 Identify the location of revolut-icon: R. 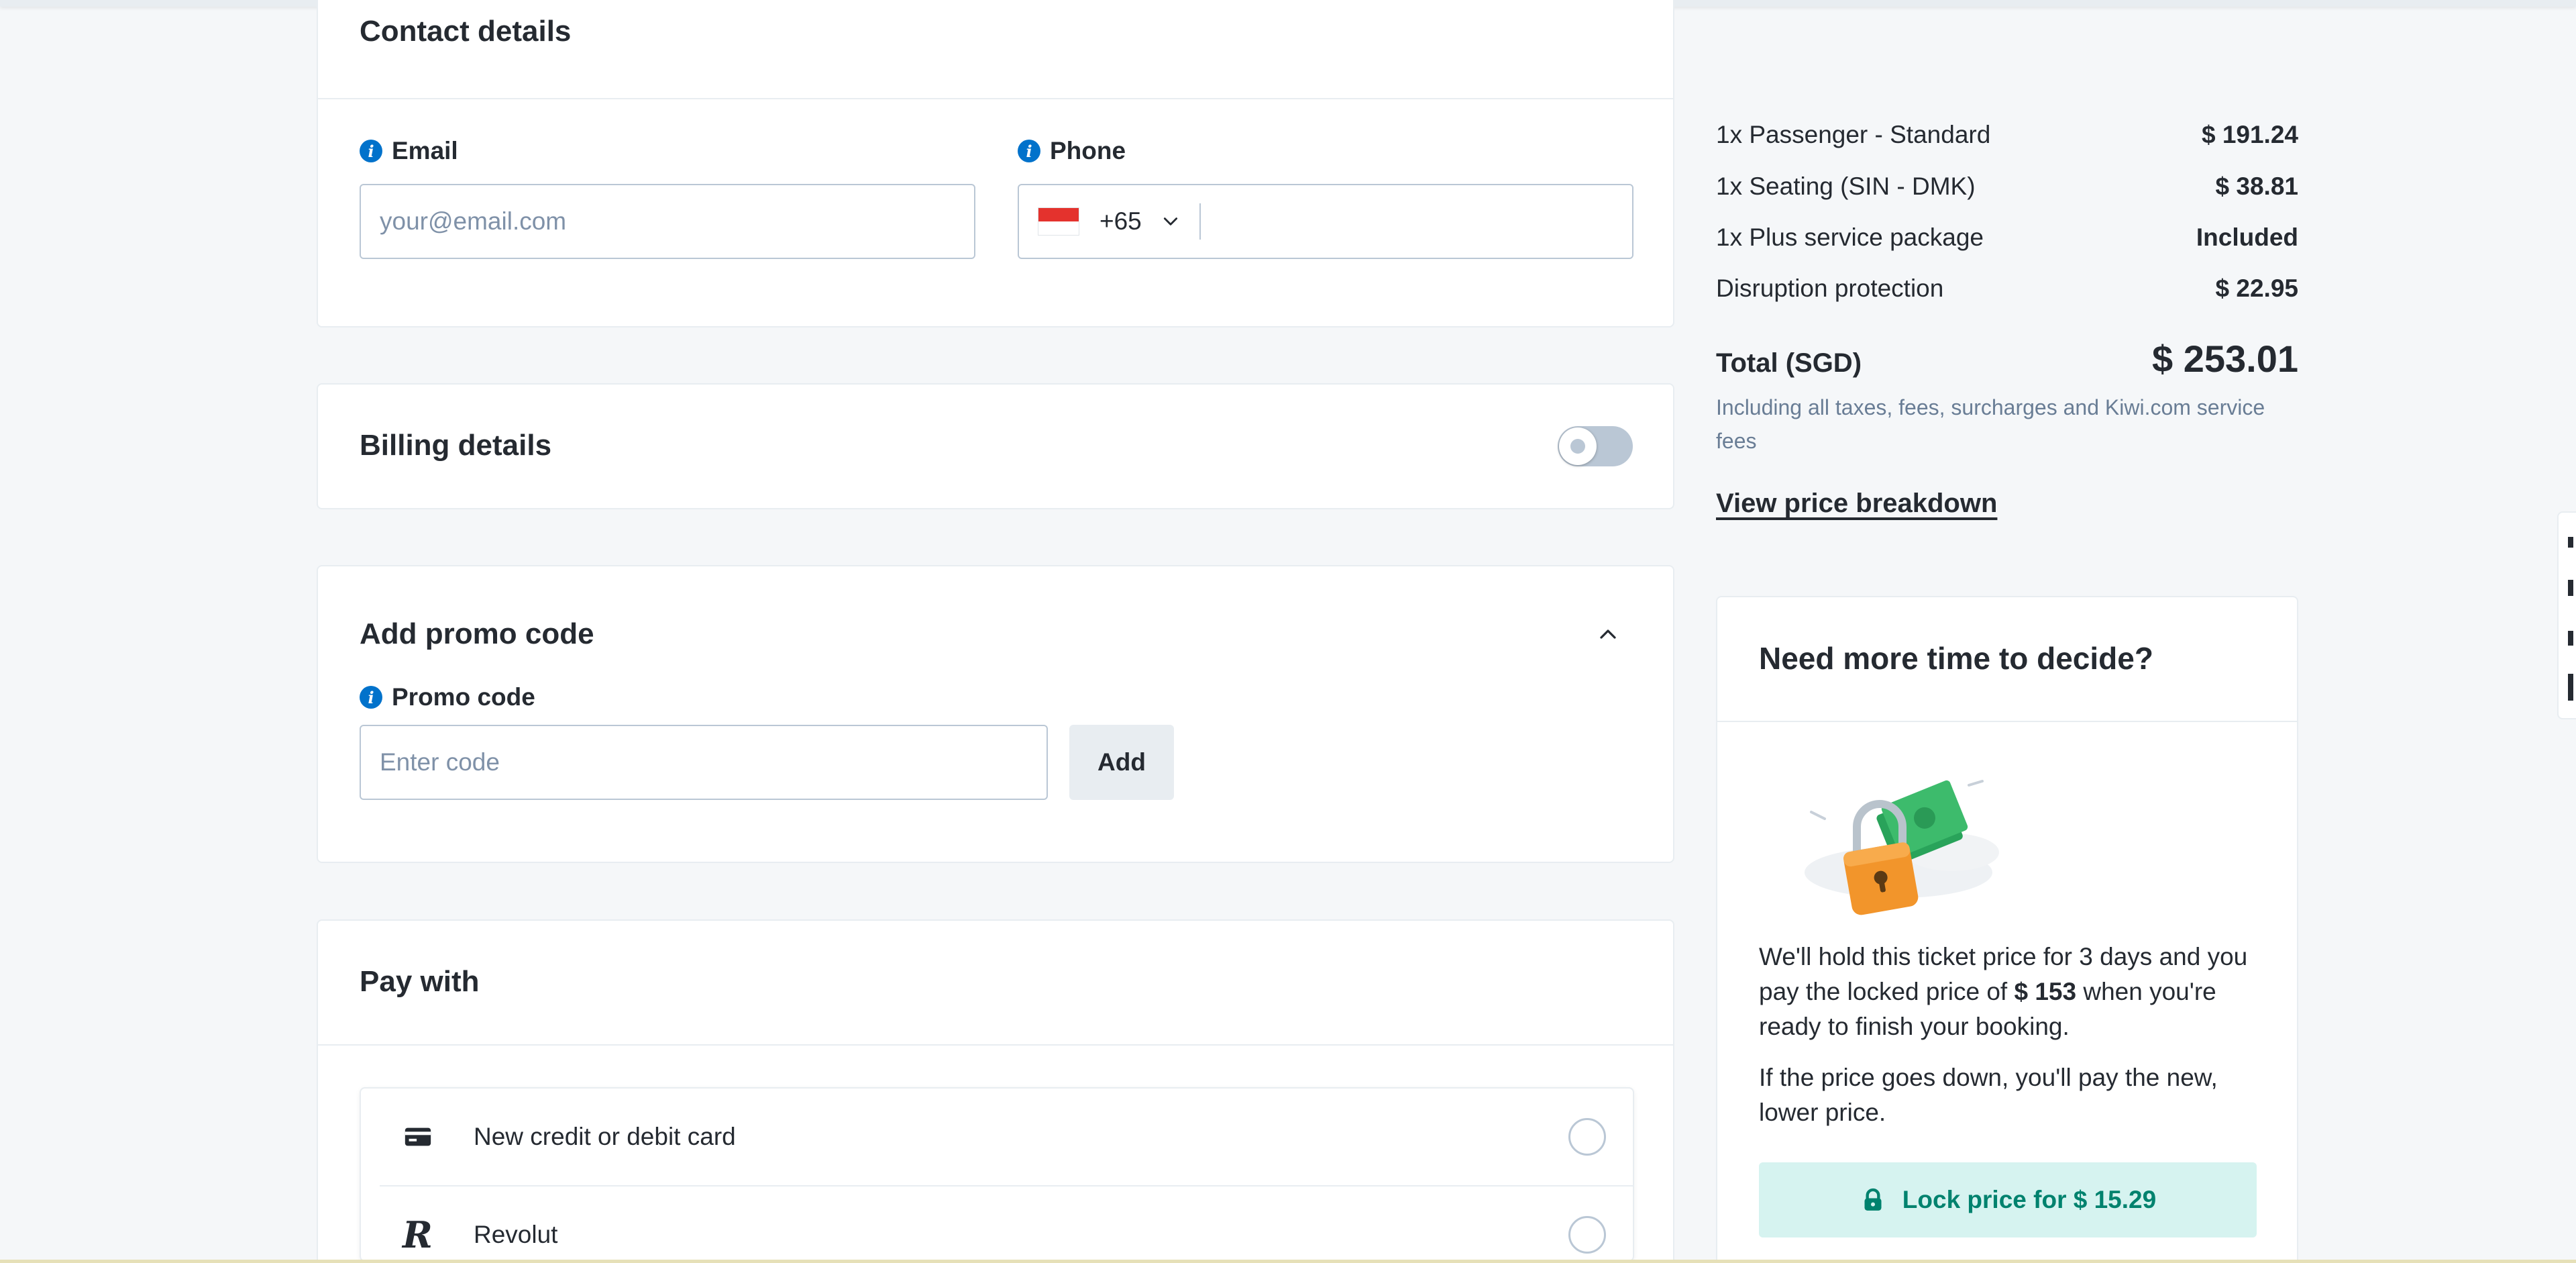
(417, 1235).